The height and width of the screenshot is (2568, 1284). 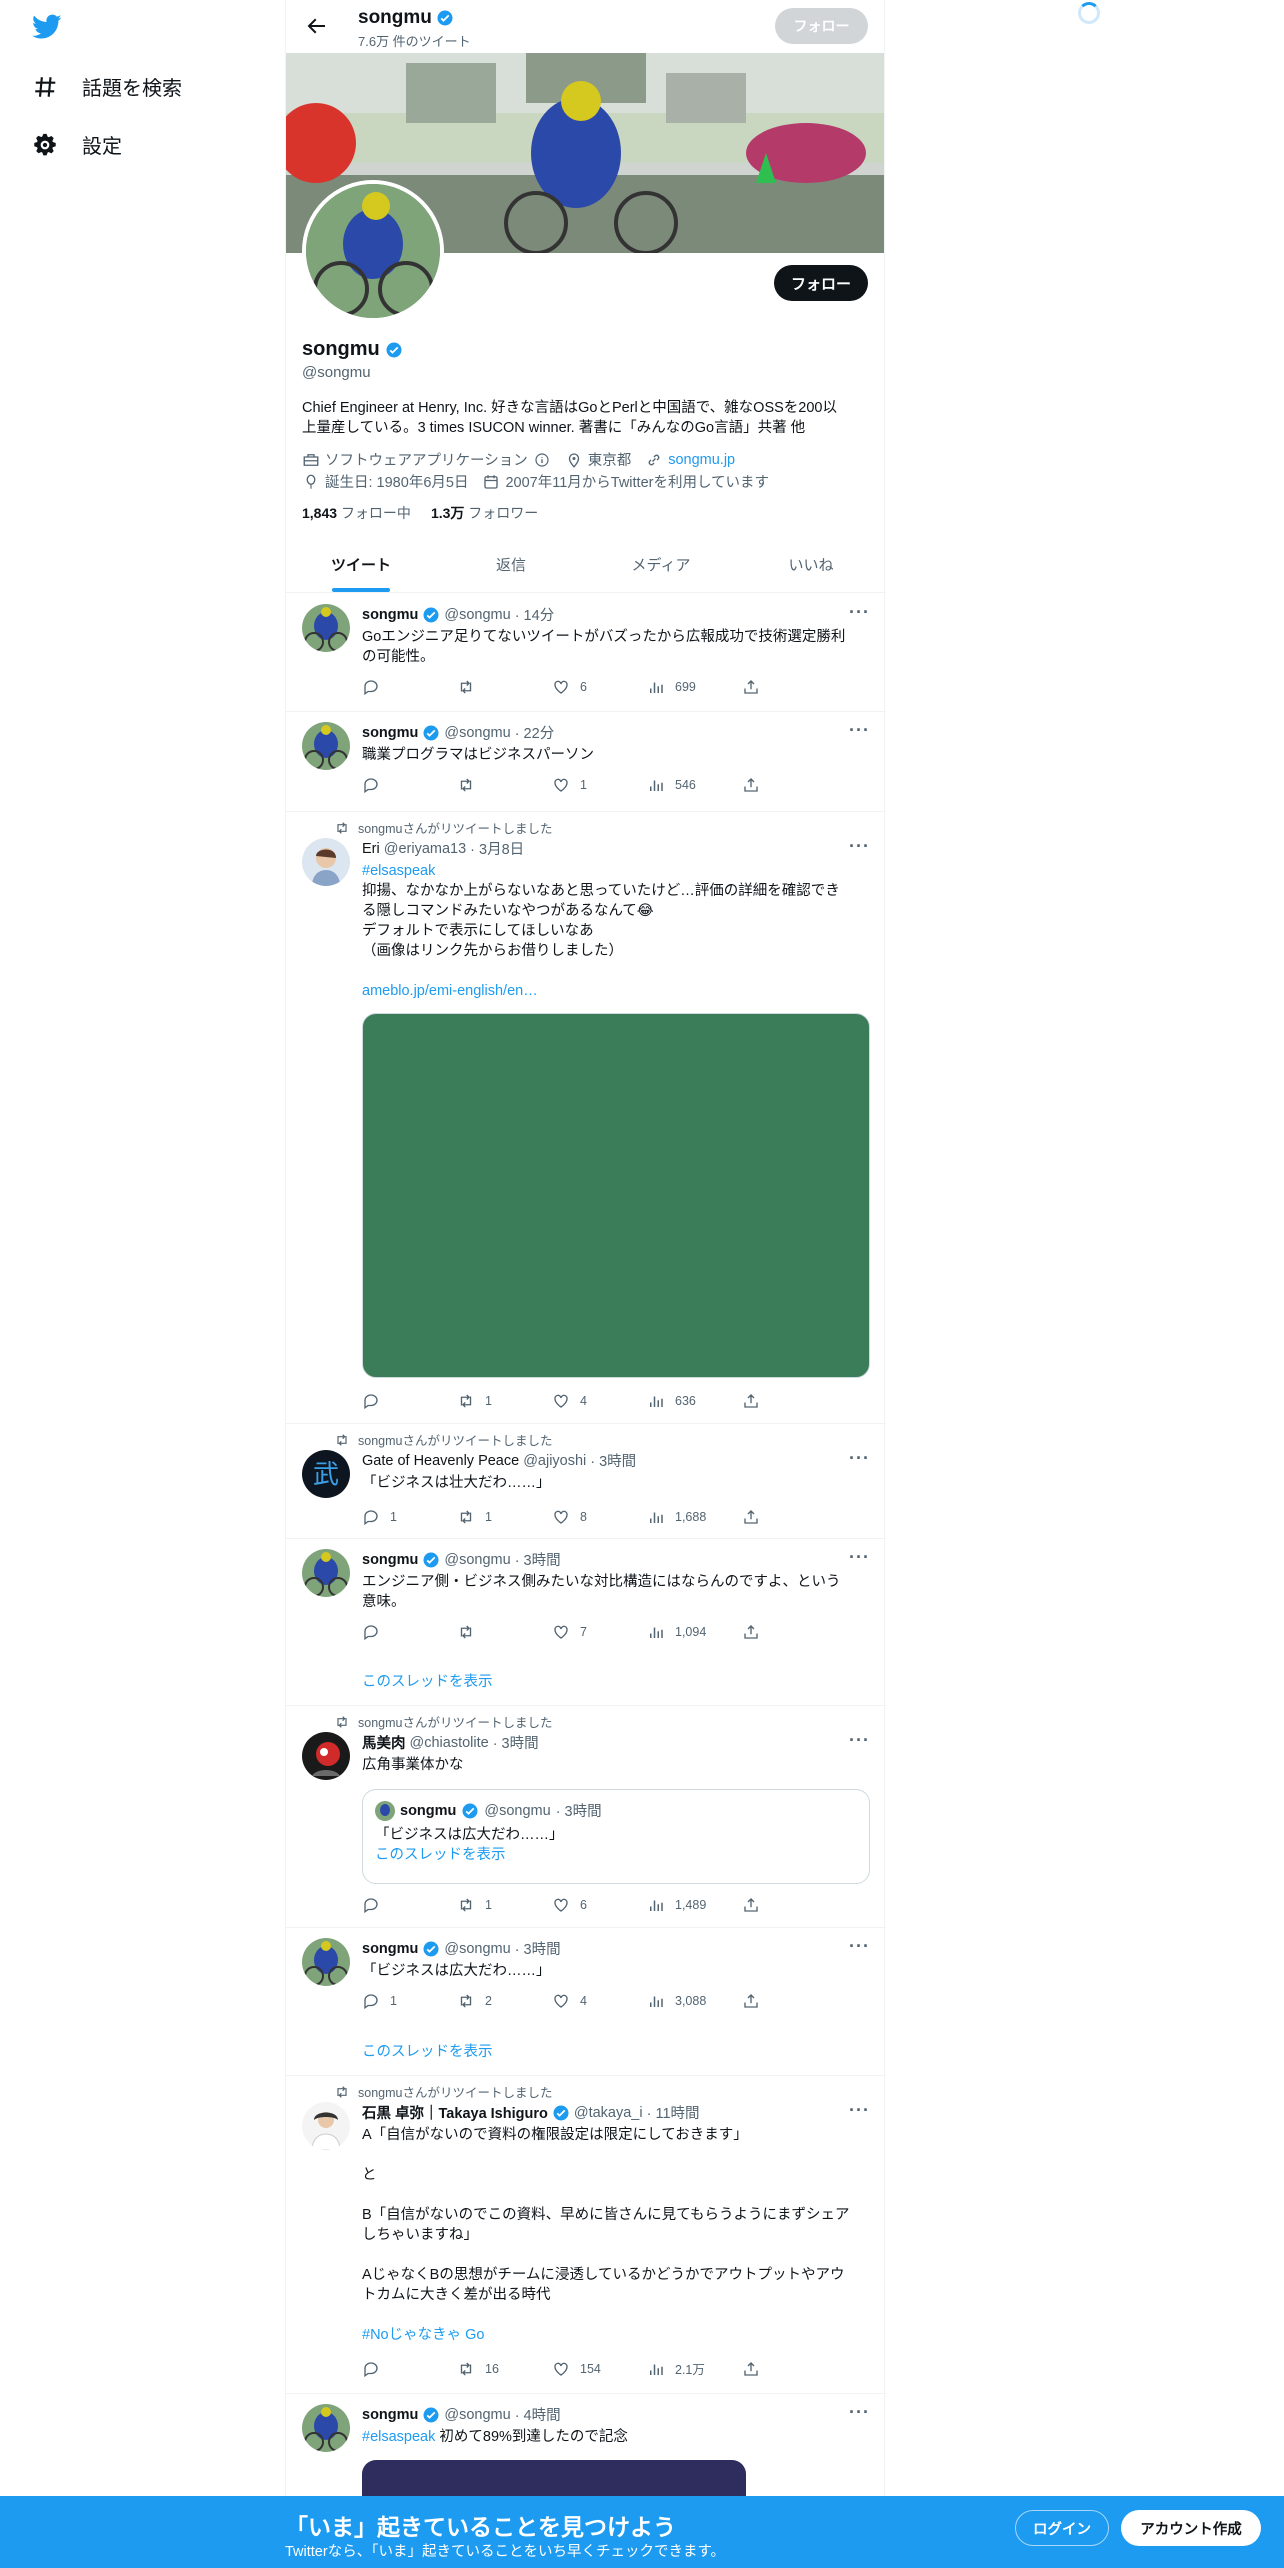 I want to click on tab-likes: いいね, so click(x=811, y=564).